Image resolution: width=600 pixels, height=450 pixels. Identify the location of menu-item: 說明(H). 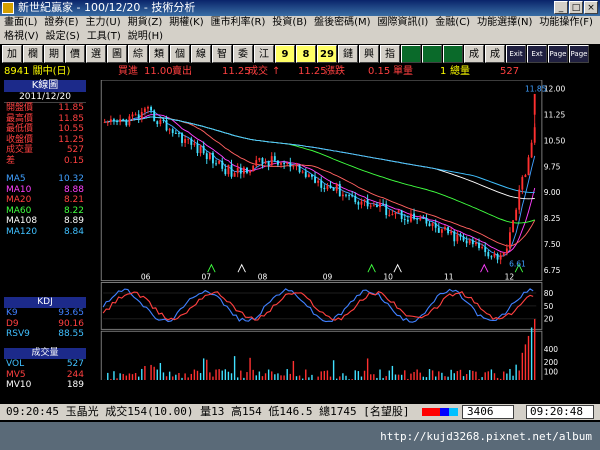
(145, 37).